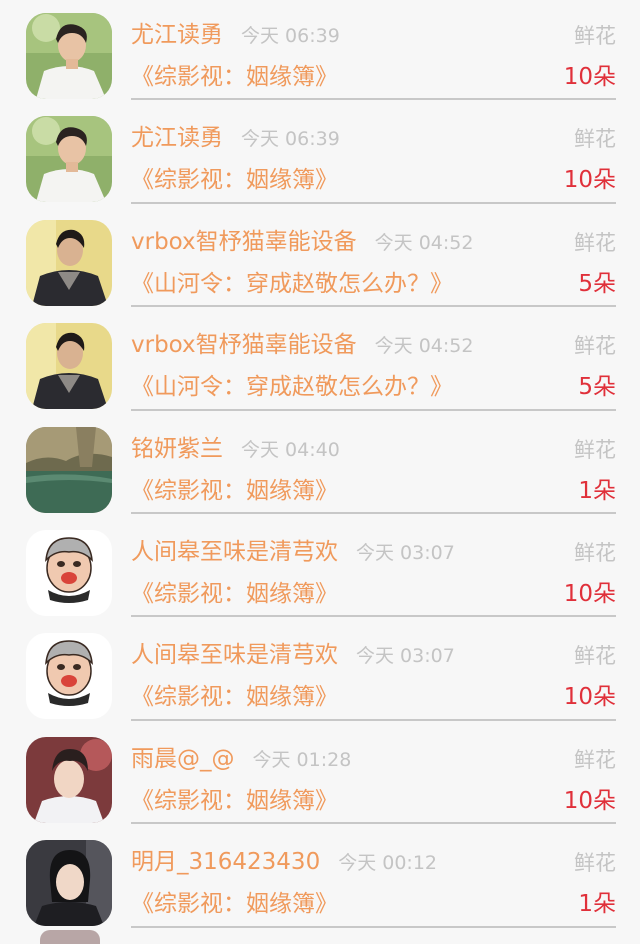 The image size is (640, 944). What do you see at coordinates (320, 465) in the screenshot?
I see `list-item: 铭妍紫兰 今天 04:40 鲜花 《综影视：姻缘簿》 1朵` at bounding box center [320, 465].